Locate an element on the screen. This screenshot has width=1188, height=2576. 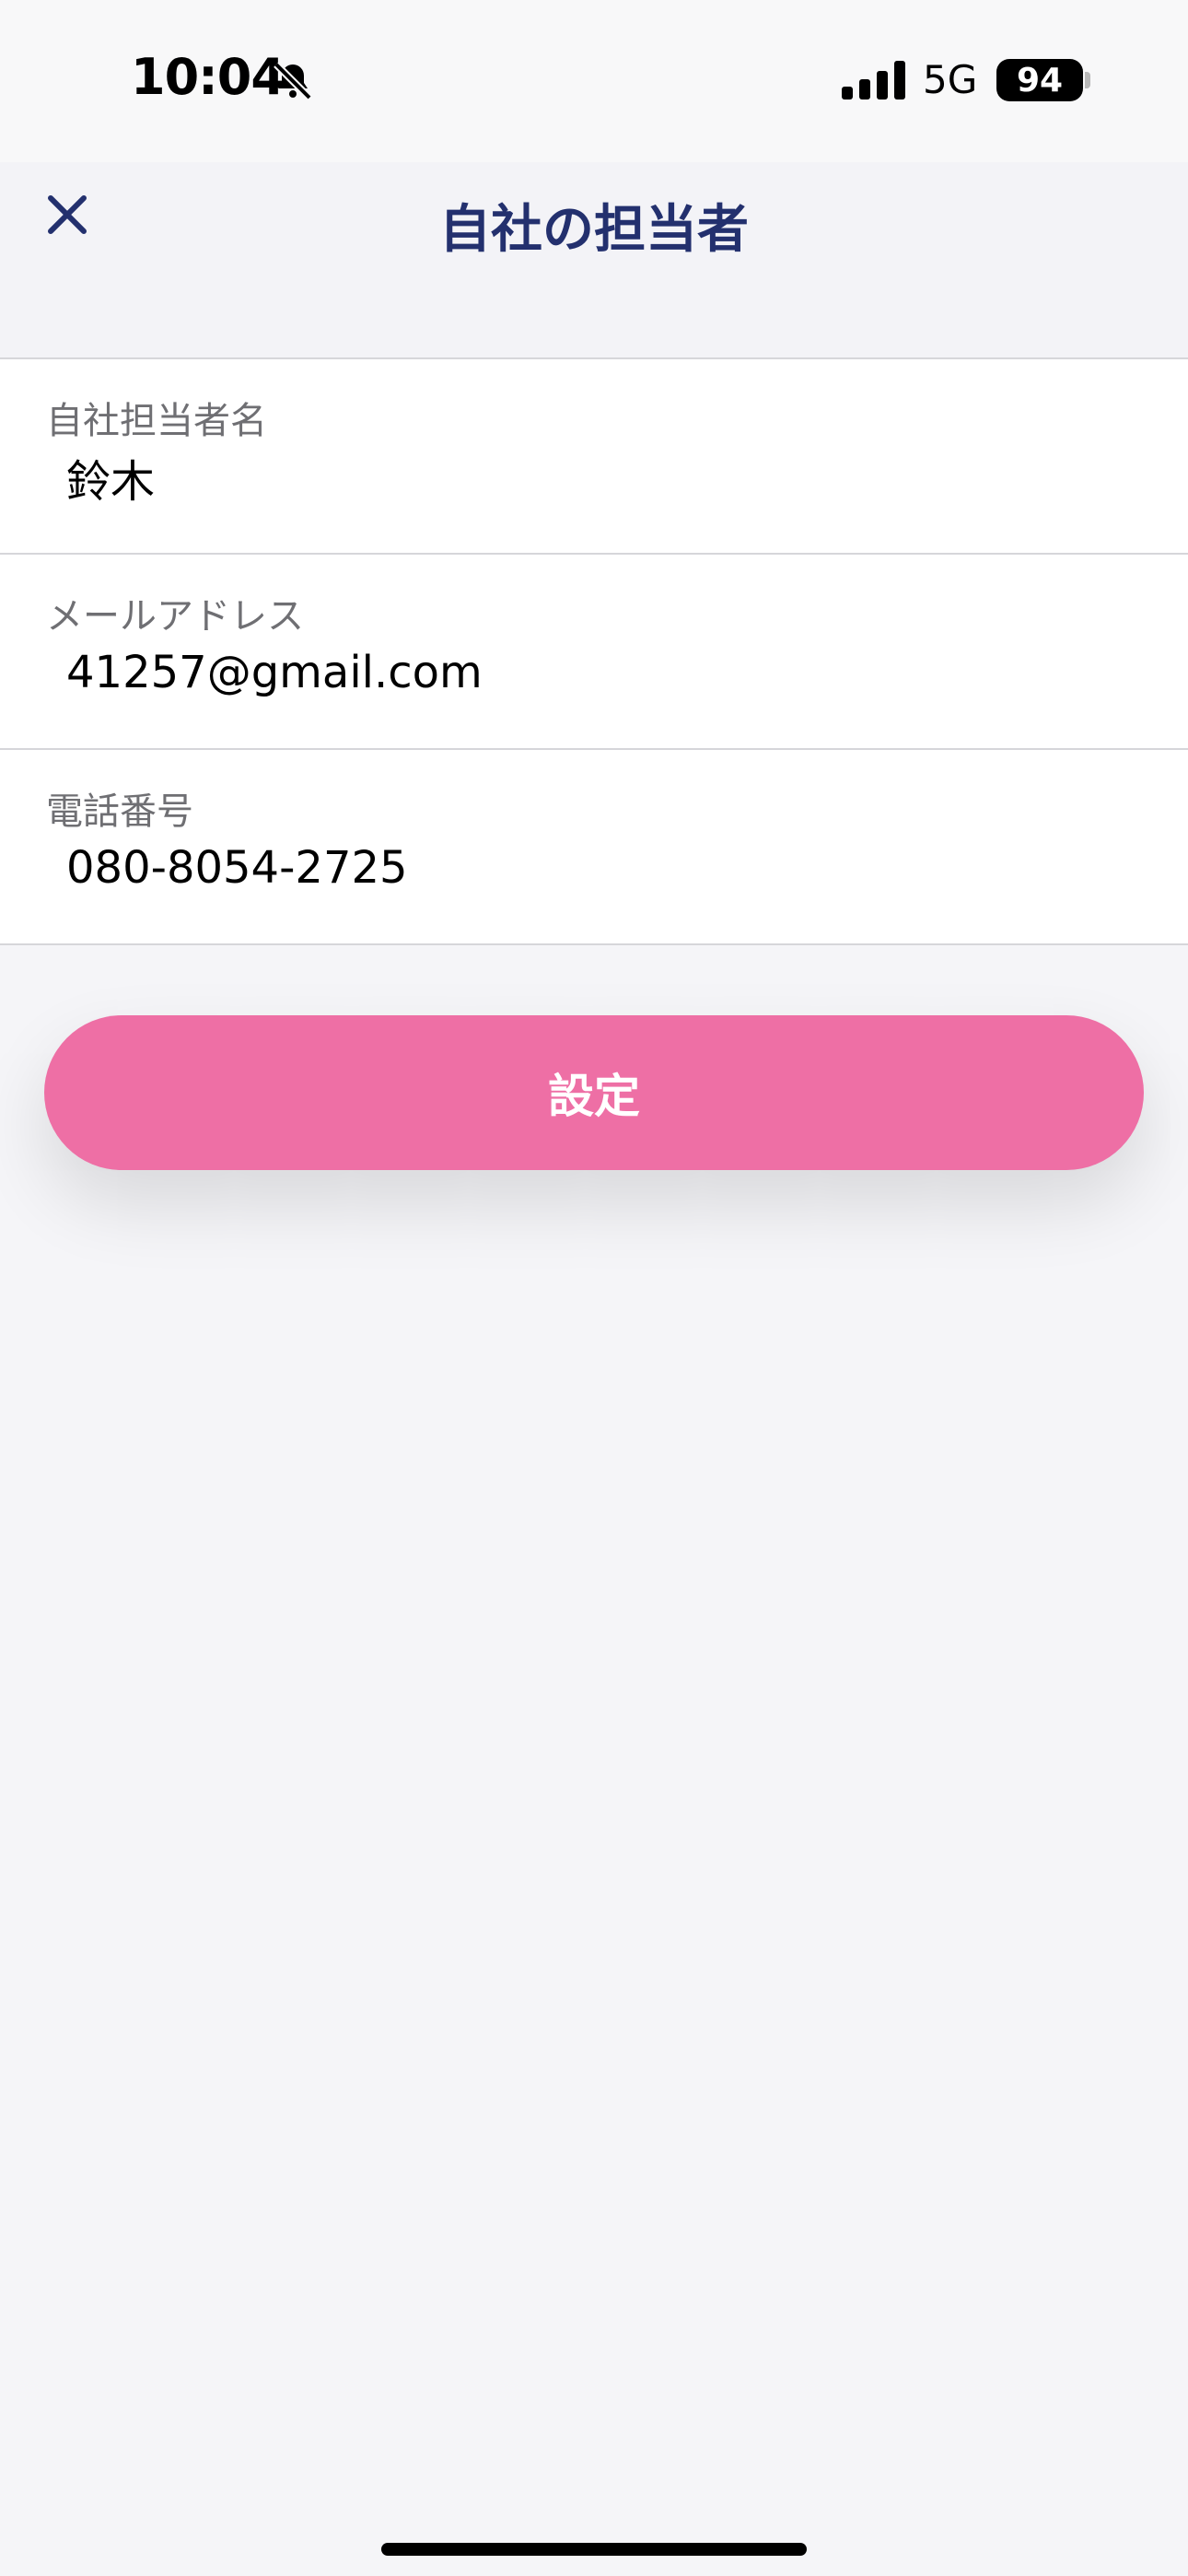
contact-name-input is located at coordinates (600, 477).